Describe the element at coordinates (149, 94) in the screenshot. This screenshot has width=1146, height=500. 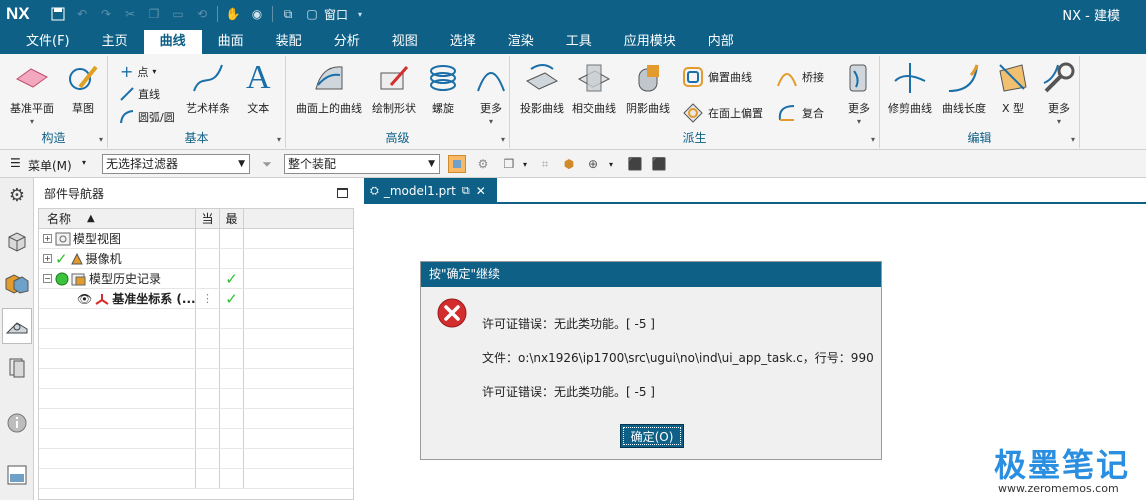
I see `line-label: 直线` at that location.